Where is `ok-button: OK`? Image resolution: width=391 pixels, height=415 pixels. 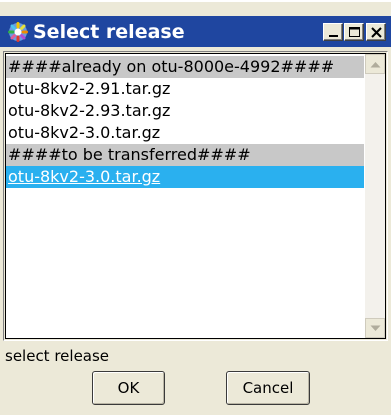
ok-button: OK is located at coordinates (128, 388).